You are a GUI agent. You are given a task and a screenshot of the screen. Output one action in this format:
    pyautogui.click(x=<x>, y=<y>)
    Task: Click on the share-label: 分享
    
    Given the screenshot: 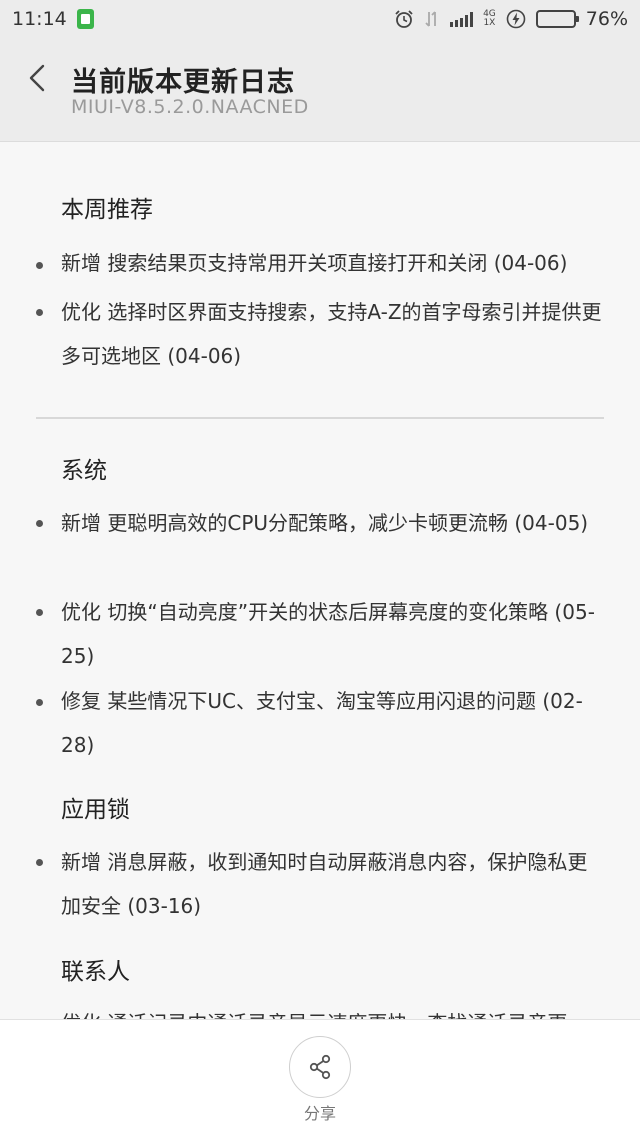 What is the action you would take?
    pyautogui.click(x=319, y=1113)
    